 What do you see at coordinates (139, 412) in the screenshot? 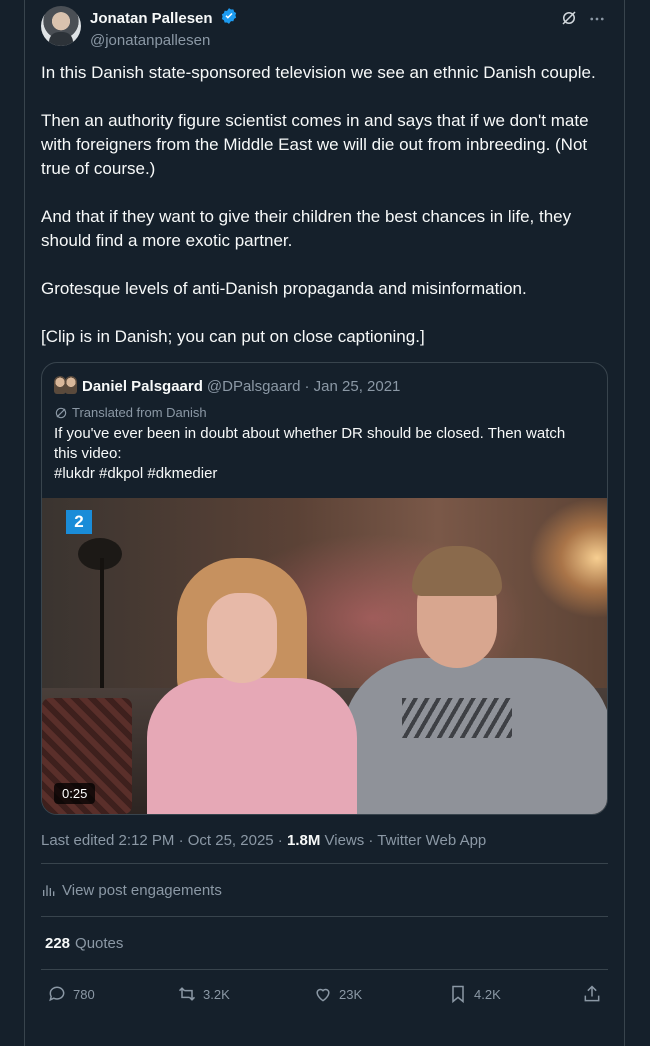
I see `translated-text: Translated from Danish` at bounding box center [139, 412].